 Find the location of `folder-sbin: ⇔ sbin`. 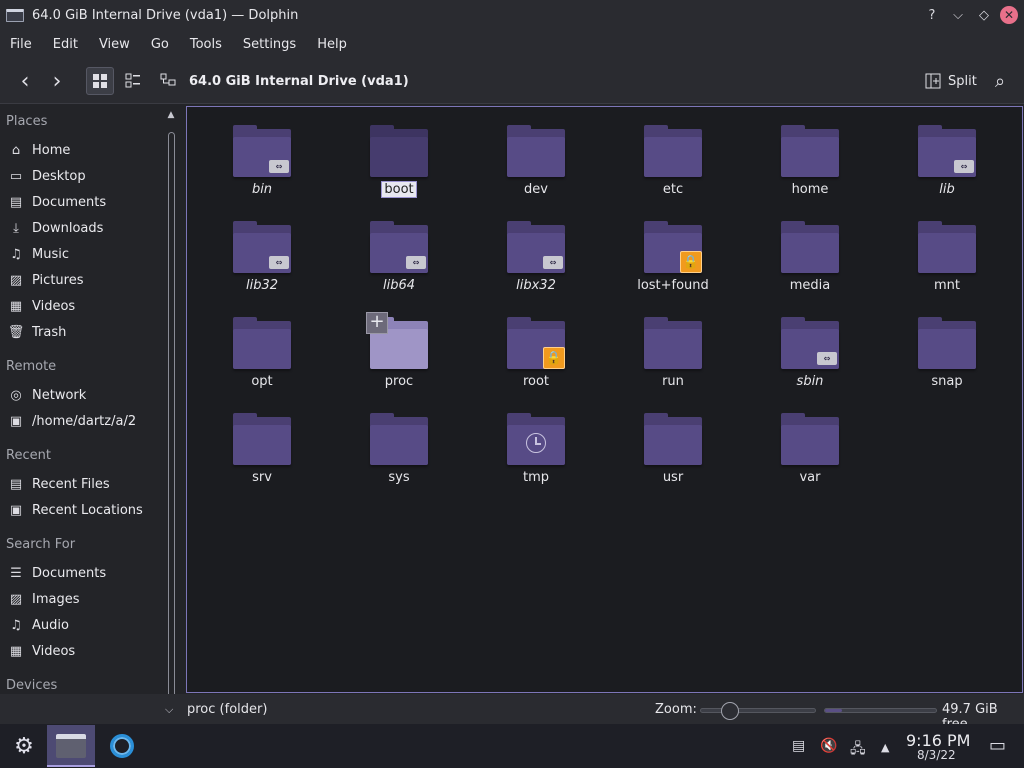

folder-sbin: ⇔ sbin is located at coordinates (810, 349).